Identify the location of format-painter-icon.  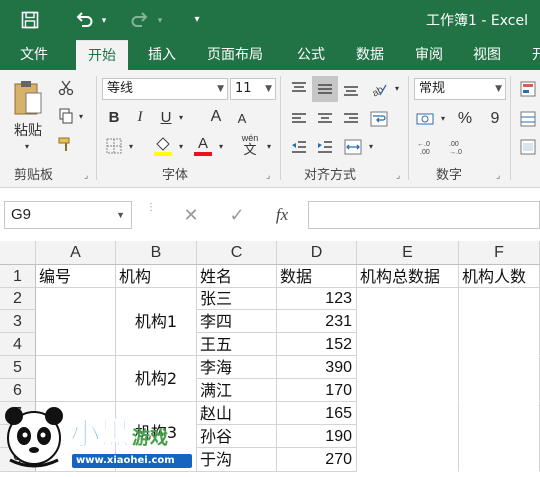
(66, 144).